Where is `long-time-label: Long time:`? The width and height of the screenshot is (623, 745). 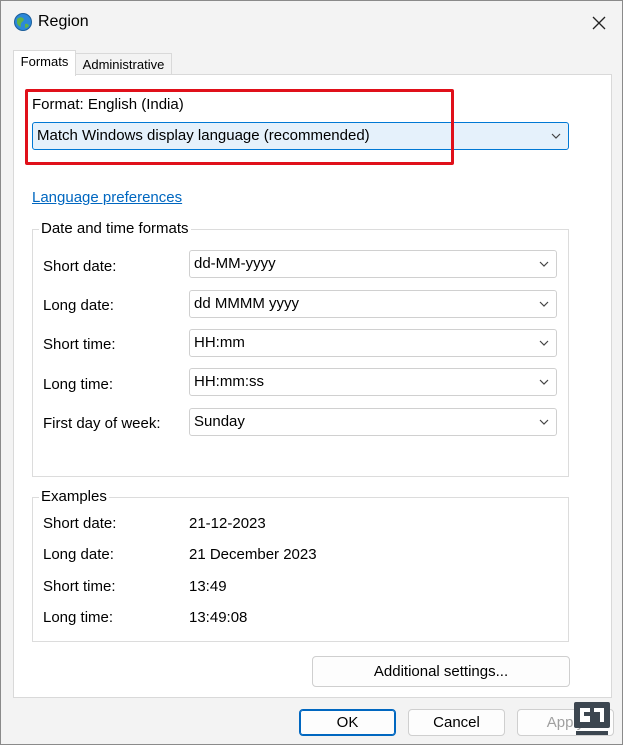 long-time-label: Long time: is located at coordinates (78, 384).